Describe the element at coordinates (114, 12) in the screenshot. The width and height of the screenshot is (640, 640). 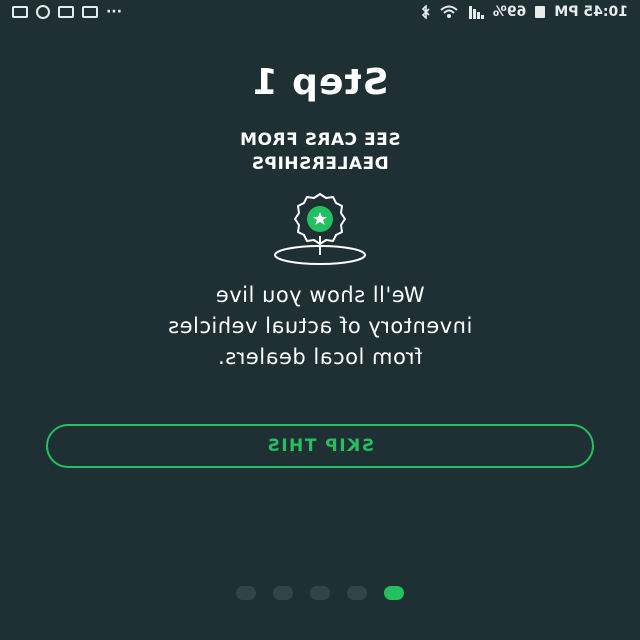
I see `overflow-dots-icon: ···` at that location.